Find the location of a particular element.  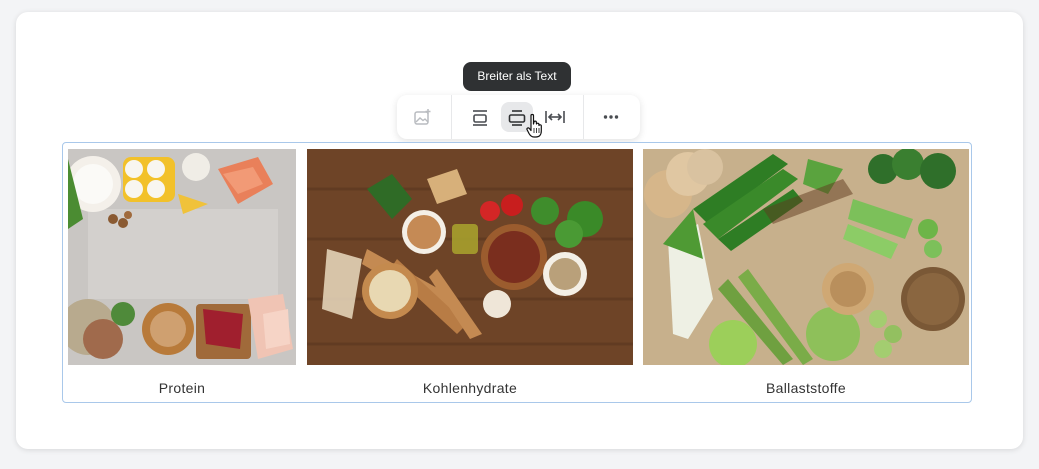

more-button is located at coordinates (611, 117).